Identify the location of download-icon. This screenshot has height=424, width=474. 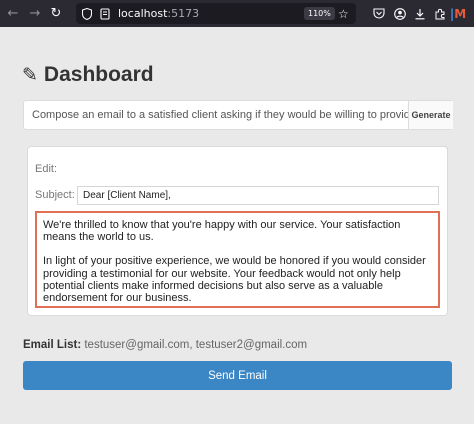
(420, 13).